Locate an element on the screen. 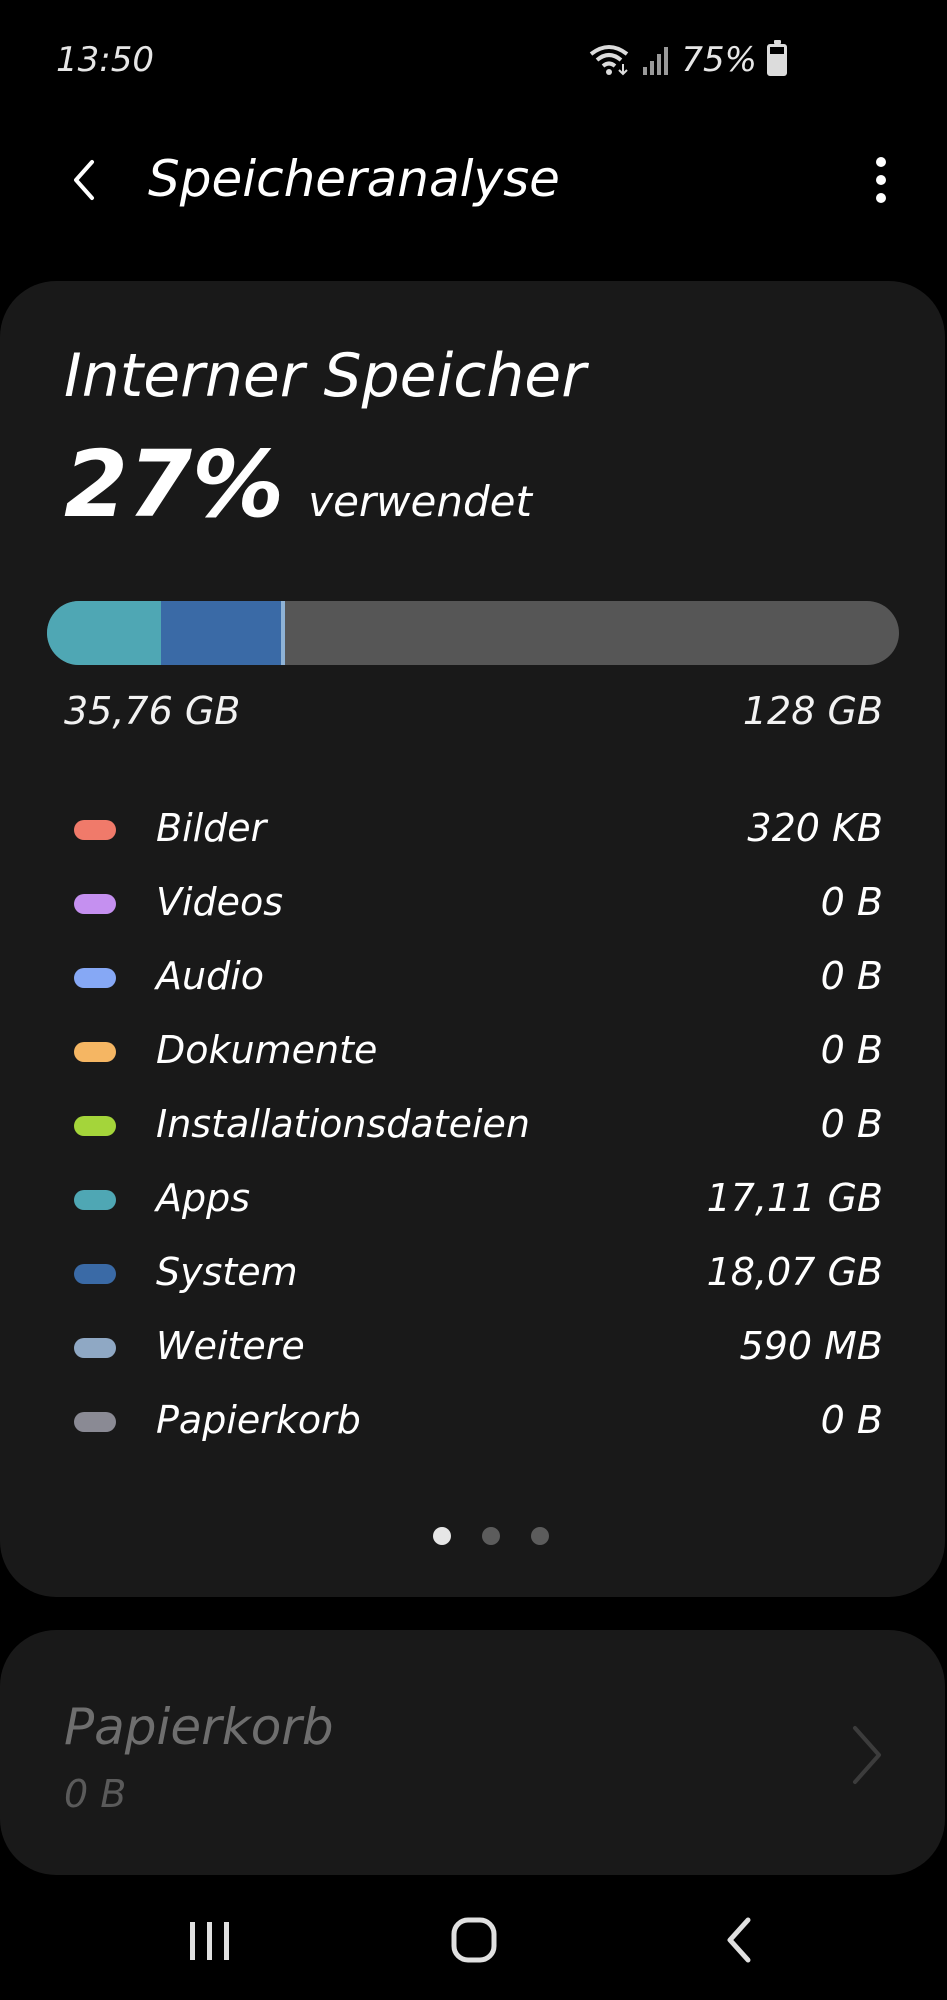 The width and height of the screenshot is (947, 2000). category-label: Videos is located at coordinates (220, 902).